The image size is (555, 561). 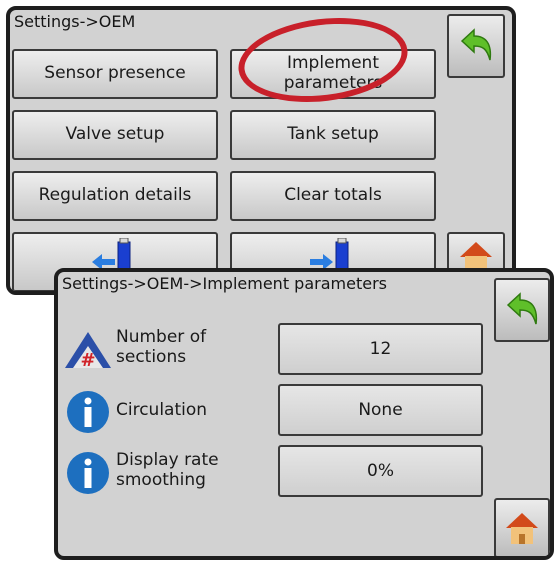 What do you see at coordinates (167, 460) in the screenshot?
I see `display-rate-smoothing-label-line1: Display rate` at bounding box center [167, 460].